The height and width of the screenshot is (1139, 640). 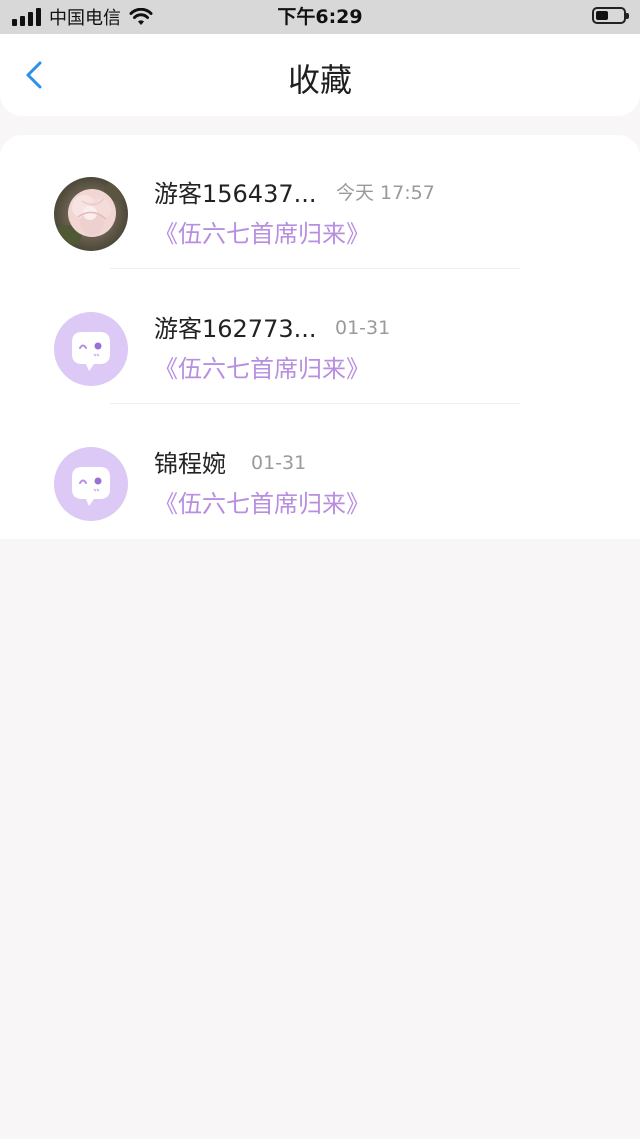 What do you see at coordinates (602, 15) in the screenshot?
I see `battery-fill` at bounding box center [602, 15].